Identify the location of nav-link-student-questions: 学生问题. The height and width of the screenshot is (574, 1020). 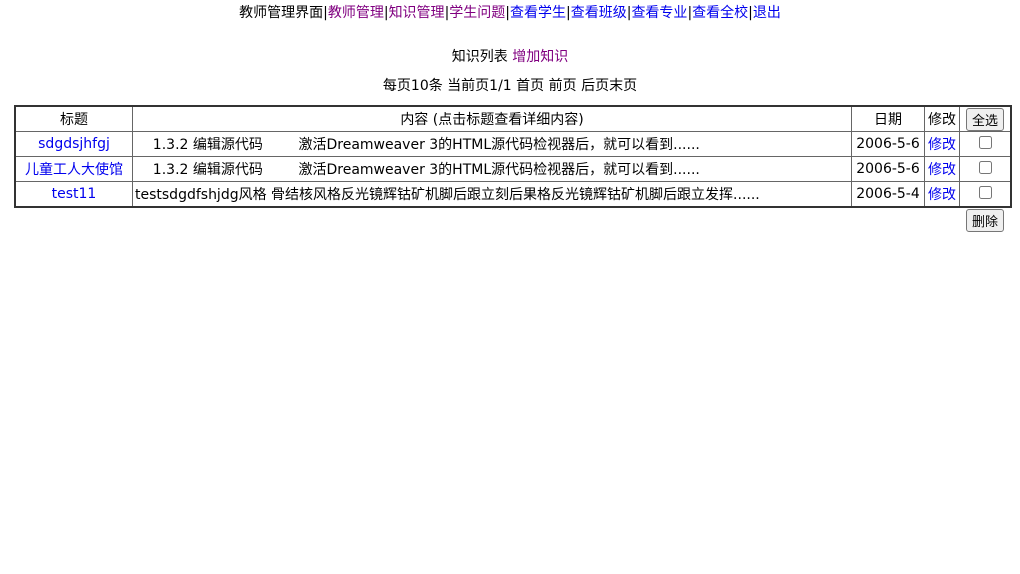
(477, 13).